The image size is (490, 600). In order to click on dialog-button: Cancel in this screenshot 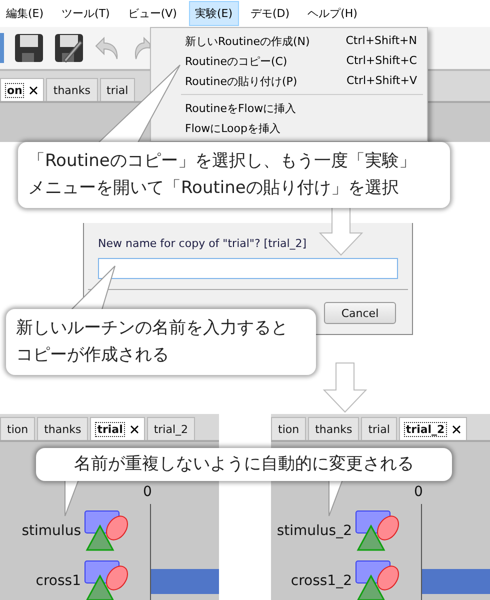, I will do `click(360, 313)`.